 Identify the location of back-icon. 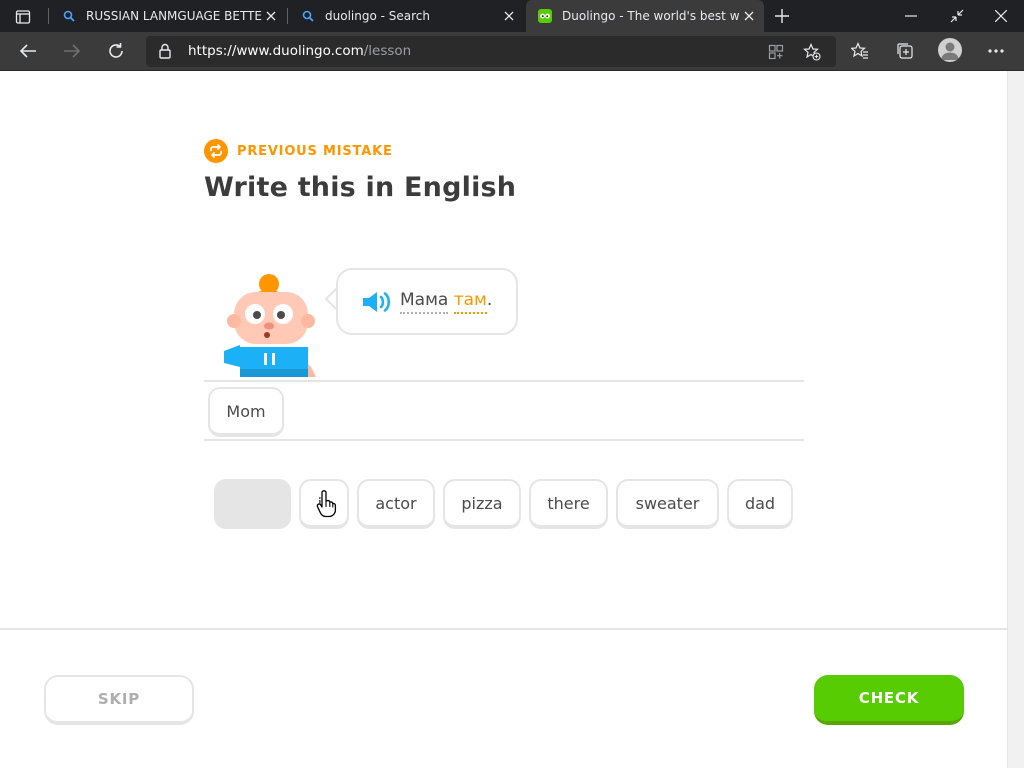
(28, 51).